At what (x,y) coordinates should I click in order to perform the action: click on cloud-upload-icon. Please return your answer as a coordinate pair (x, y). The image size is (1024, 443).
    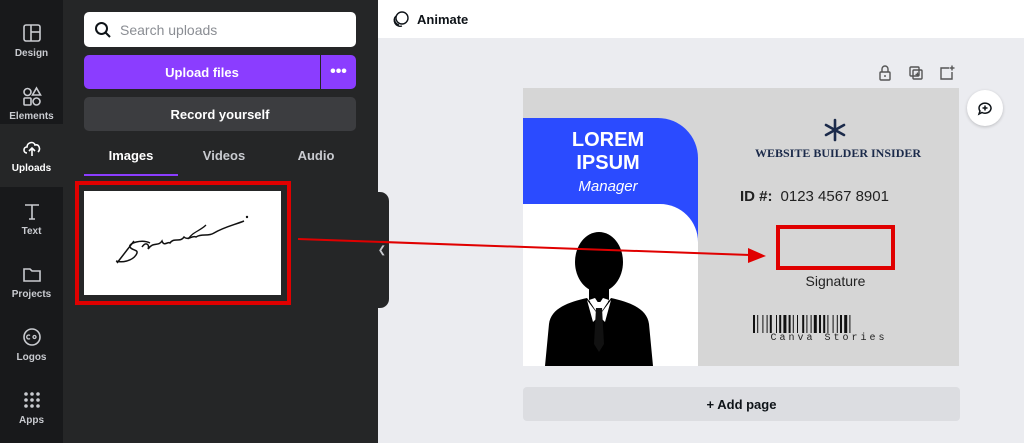
    Looking at the image, I should click on (31, 148).